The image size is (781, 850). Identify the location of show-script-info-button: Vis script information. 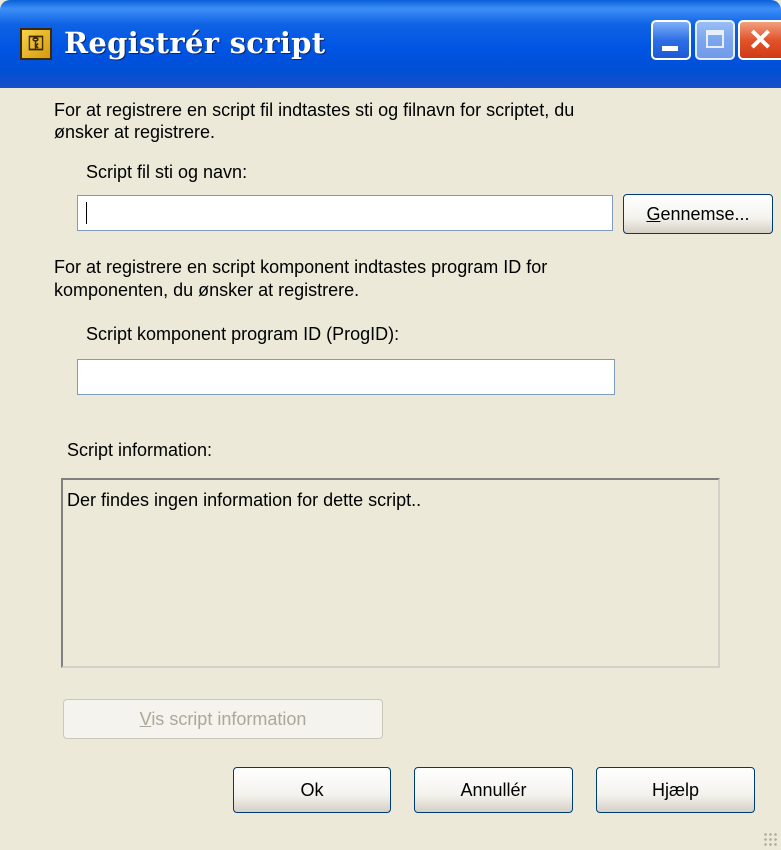
(223, 719).